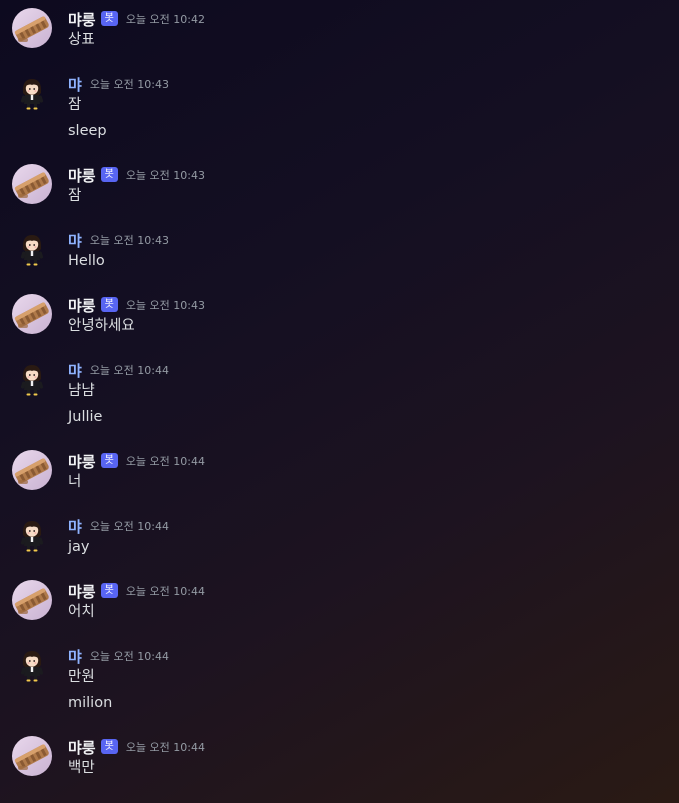 This screenshot has height=803, width=679. What do you see at coordinates (339, 252) in the screenshot?
I see `chat-message: 먀 오늘 오전 10:43 Hello` at bounding box center [339, 252].